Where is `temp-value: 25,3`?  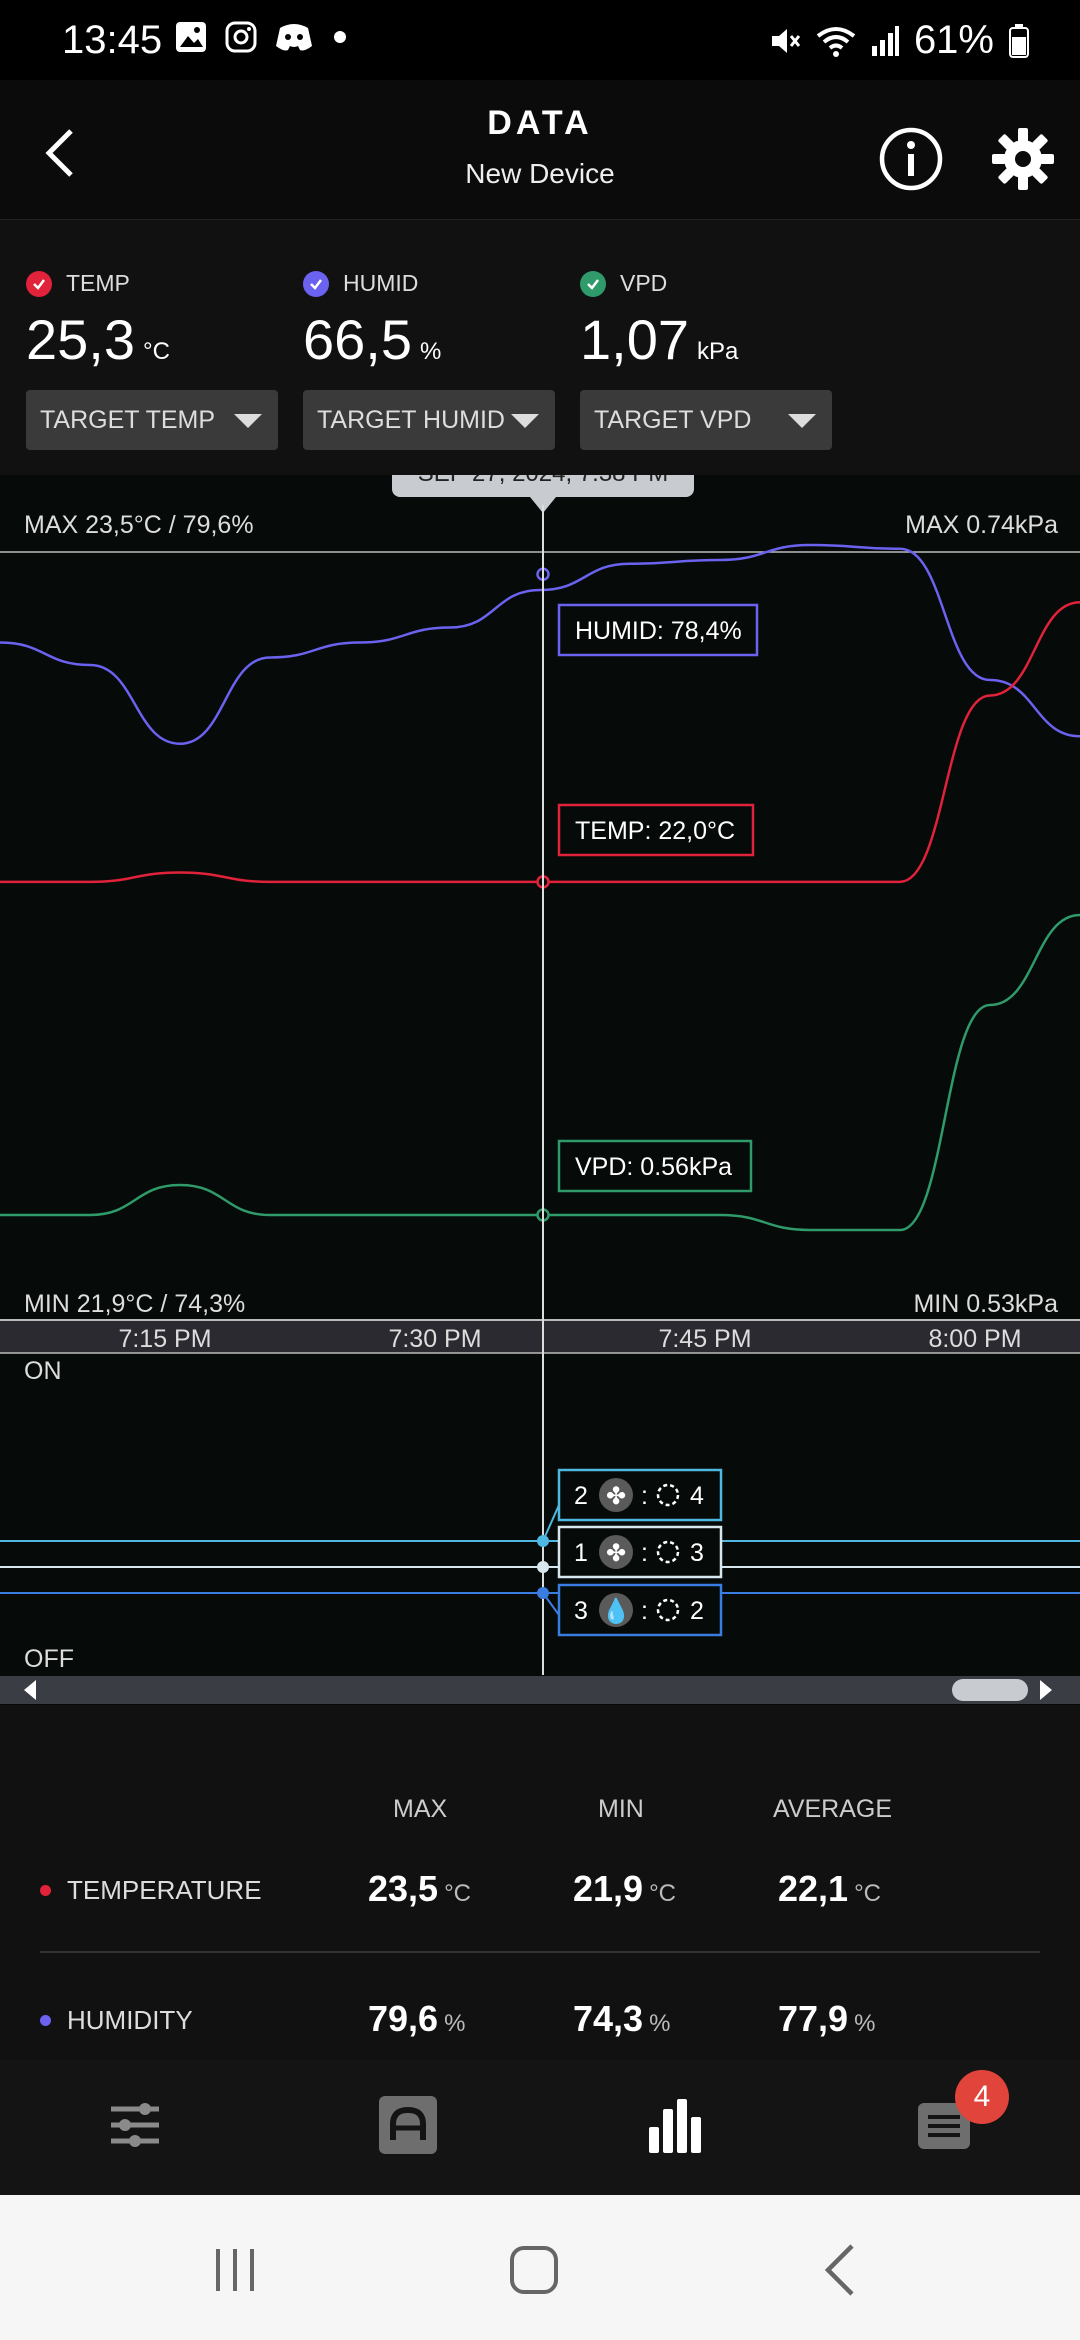
temp-value: 25,3 is located at coordinates (80, 339).